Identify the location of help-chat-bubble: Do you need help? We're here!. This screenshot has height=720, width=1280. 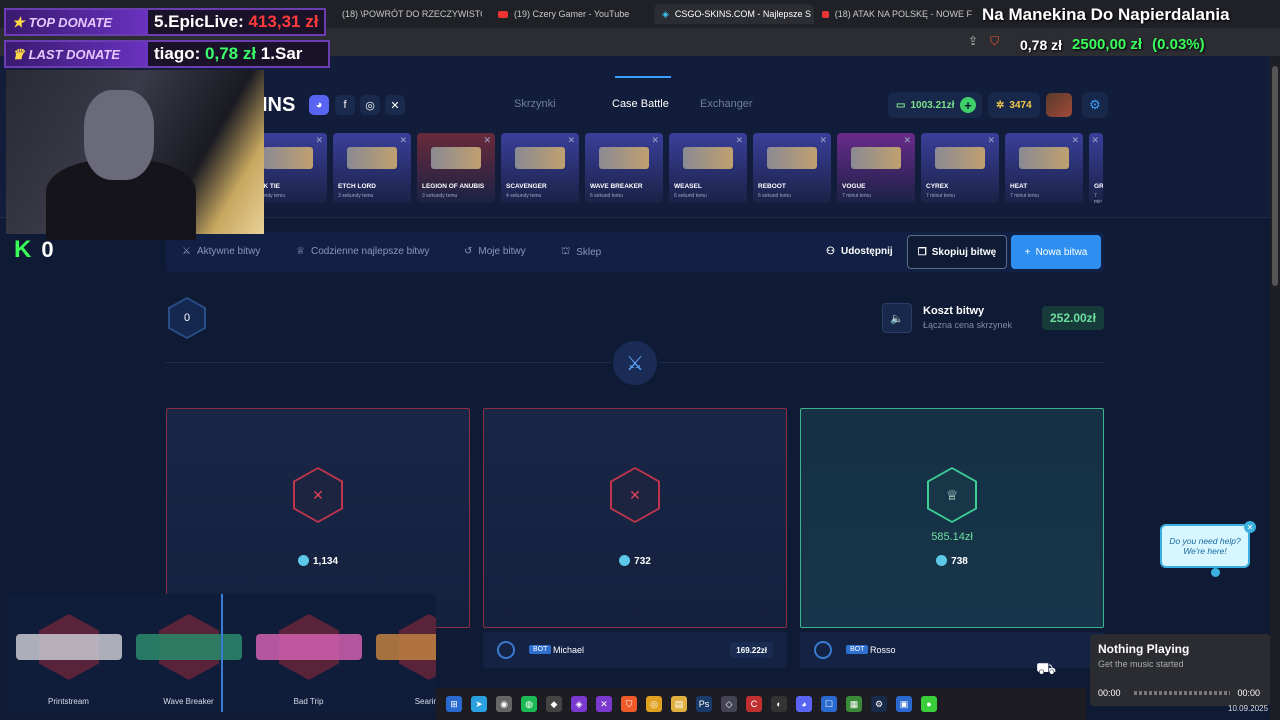
(1205, 546).